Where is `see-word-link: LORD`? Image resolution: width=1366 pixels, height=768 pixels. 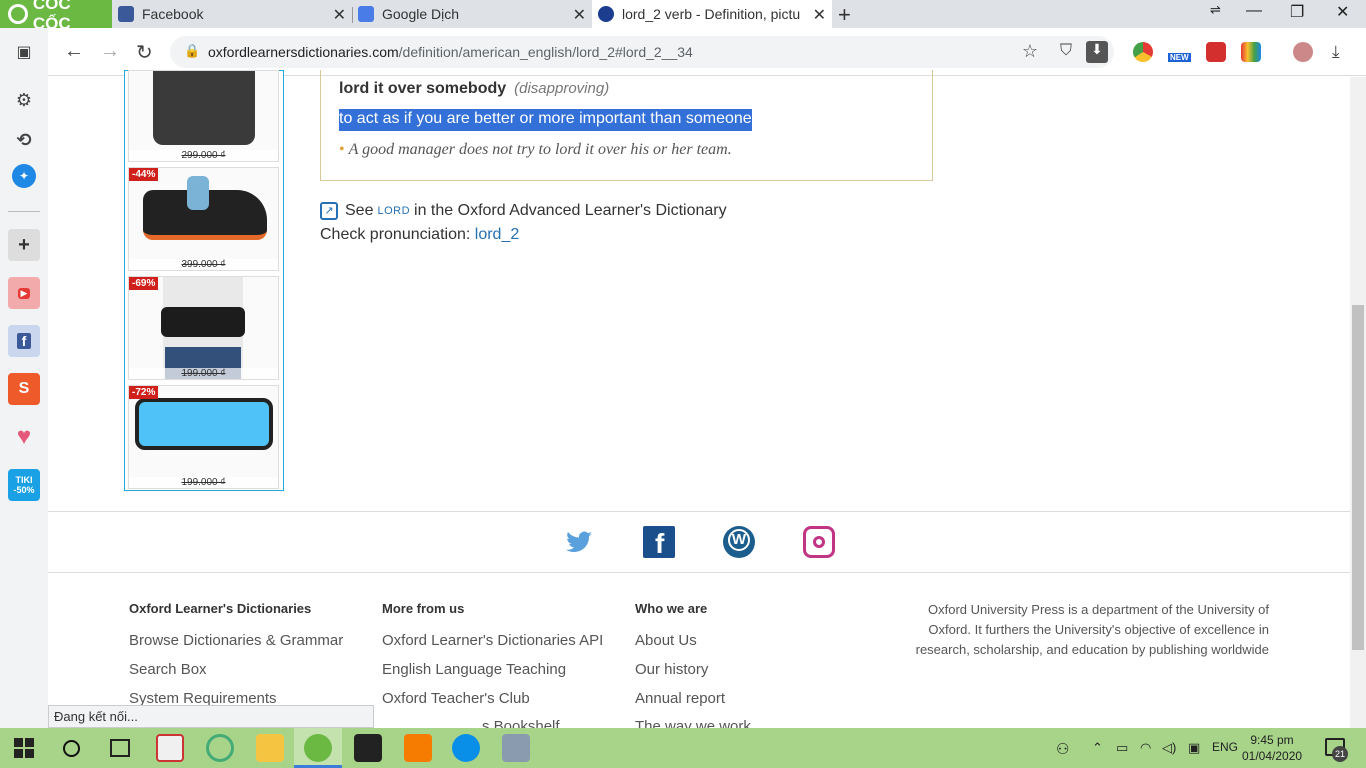 see-word-link: LORD is located at coordinates (393, 211).